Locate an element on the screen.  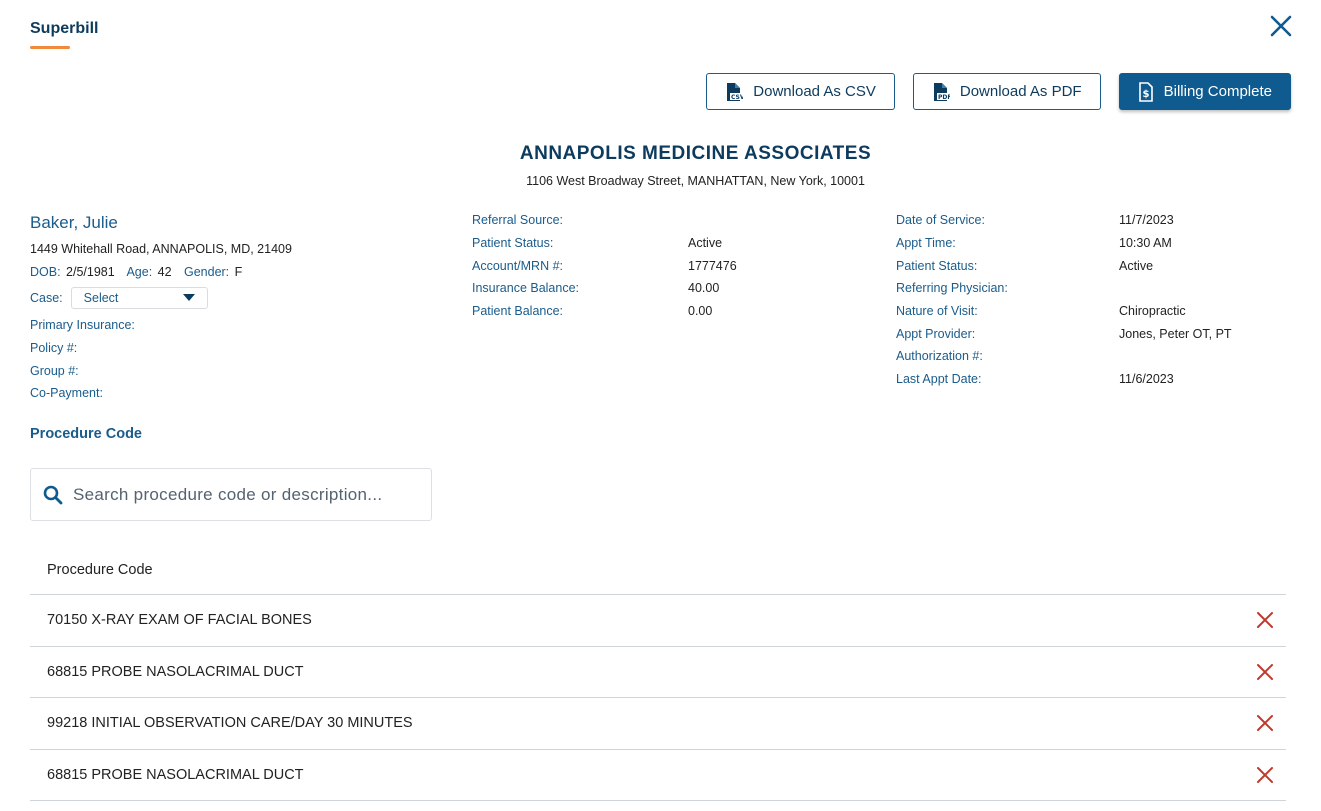
appointment-value: 11/7/2023 is located at coordinates (1146, 220).